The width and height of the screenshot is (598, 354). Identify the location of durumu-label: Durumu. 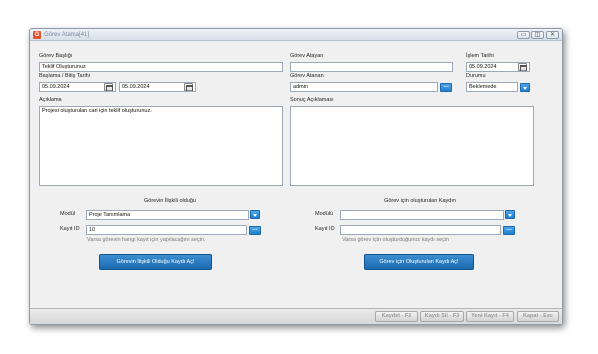
(476, 76).